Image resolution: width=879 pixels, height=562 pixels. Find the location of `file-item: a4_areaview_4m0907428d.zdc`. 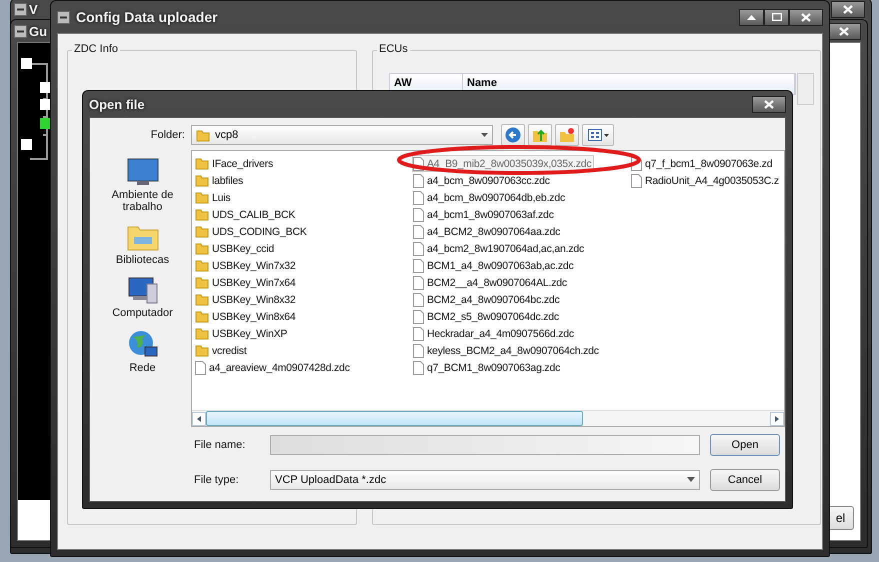

file-item: a4_areaview_4m0907428d.zdc is located at coordinates (273, 367).